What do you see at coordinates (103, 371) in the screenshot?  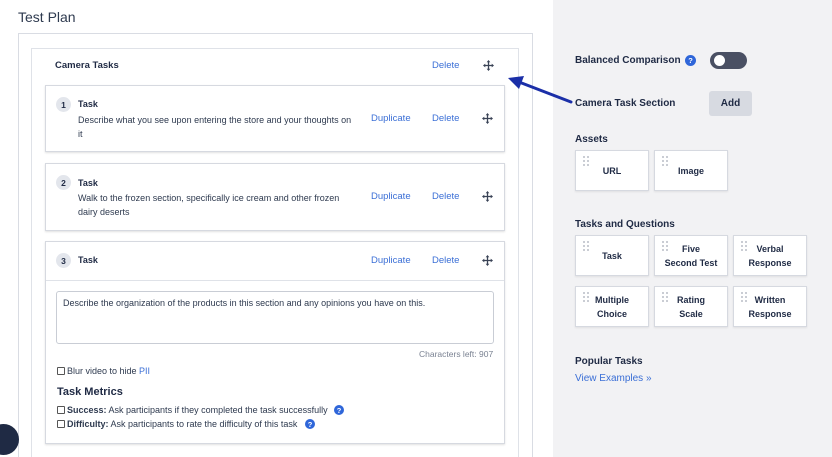 I see `blur-video-text: Blur video to hide` at bounding box center [103, 371].